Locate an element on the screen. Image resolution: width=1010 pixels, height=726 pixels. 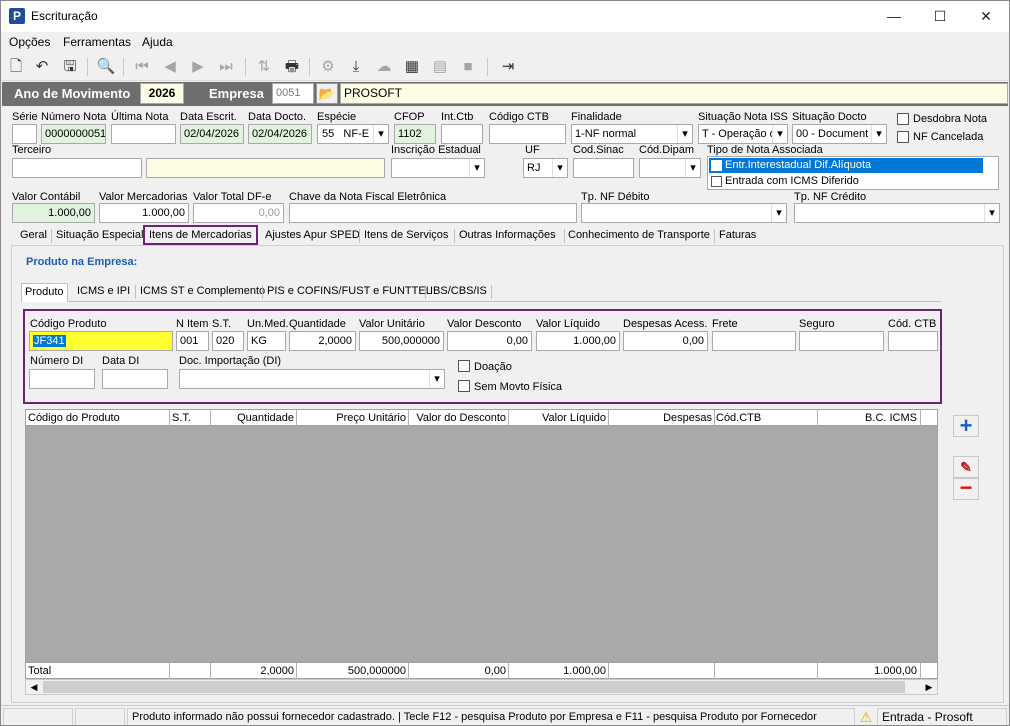
tab-outras-informacoes: Outras Informações is located at coordinates (507, 236).